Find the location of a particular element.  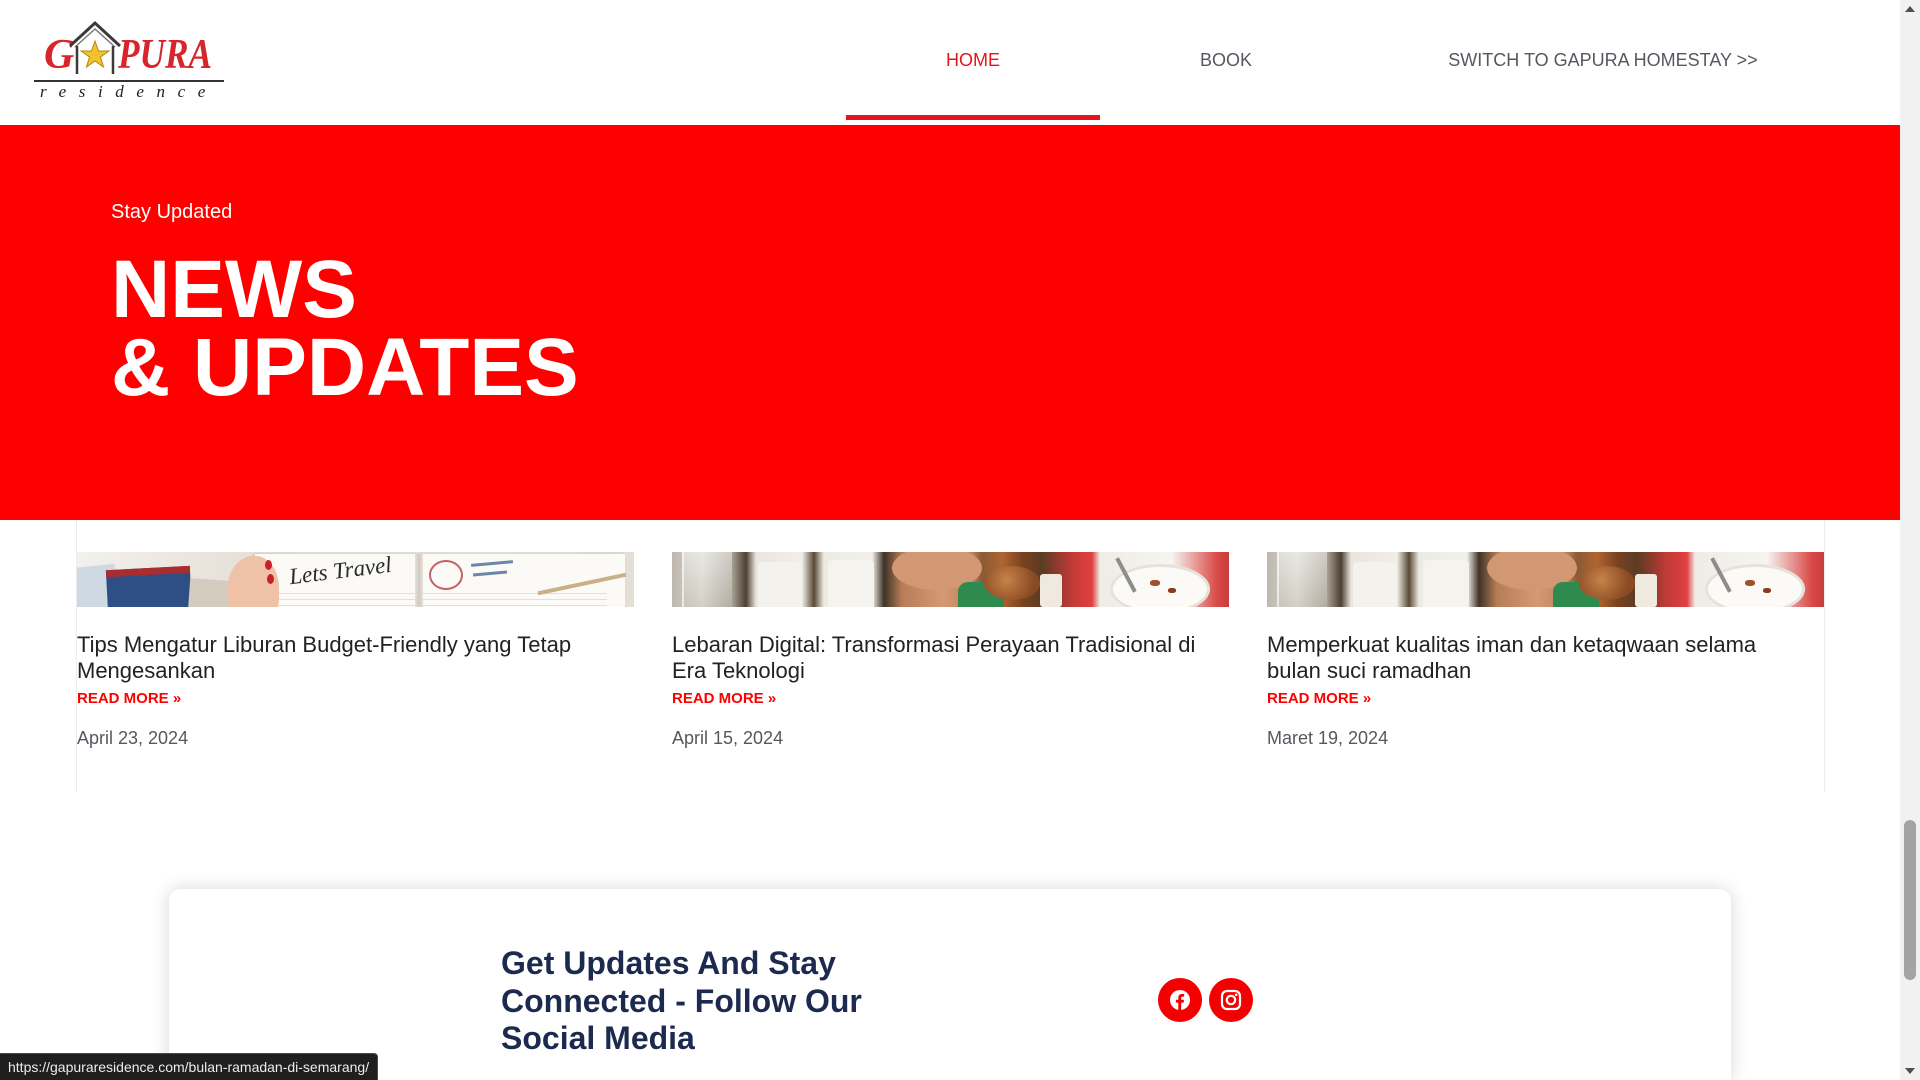

vertical-scrollbar is located at coordinates (1910, 540).